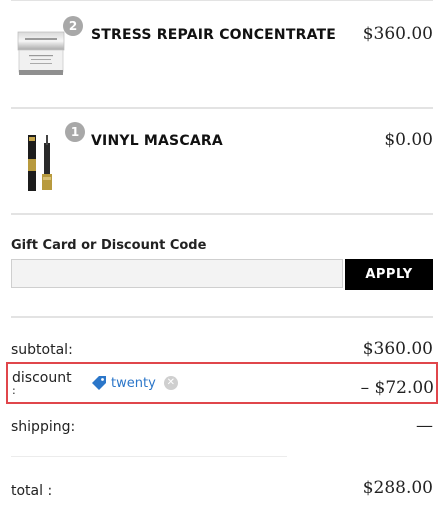 The image size is (441, 525). What do you see at coordinates (397, 34) in the screenshot?
I see `item-price: $360.00` at bounding box center [397, 34].